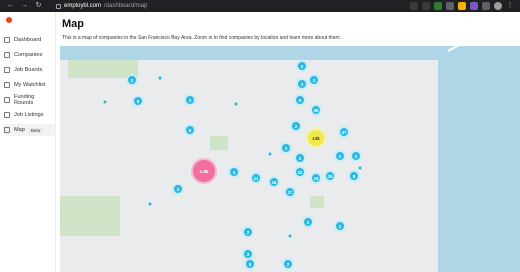 Image resolution: width=520 pixels, height=272 pixels. Describe the element at coordinates (479, 159) in the screenshot. I see `bay-water-east` at that location.